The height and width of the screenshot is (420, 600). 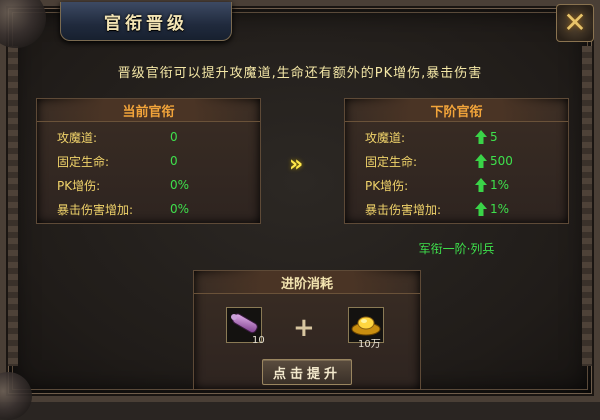 I want to click on title-tab: 官衔晋级, so click(x=146, y=21).